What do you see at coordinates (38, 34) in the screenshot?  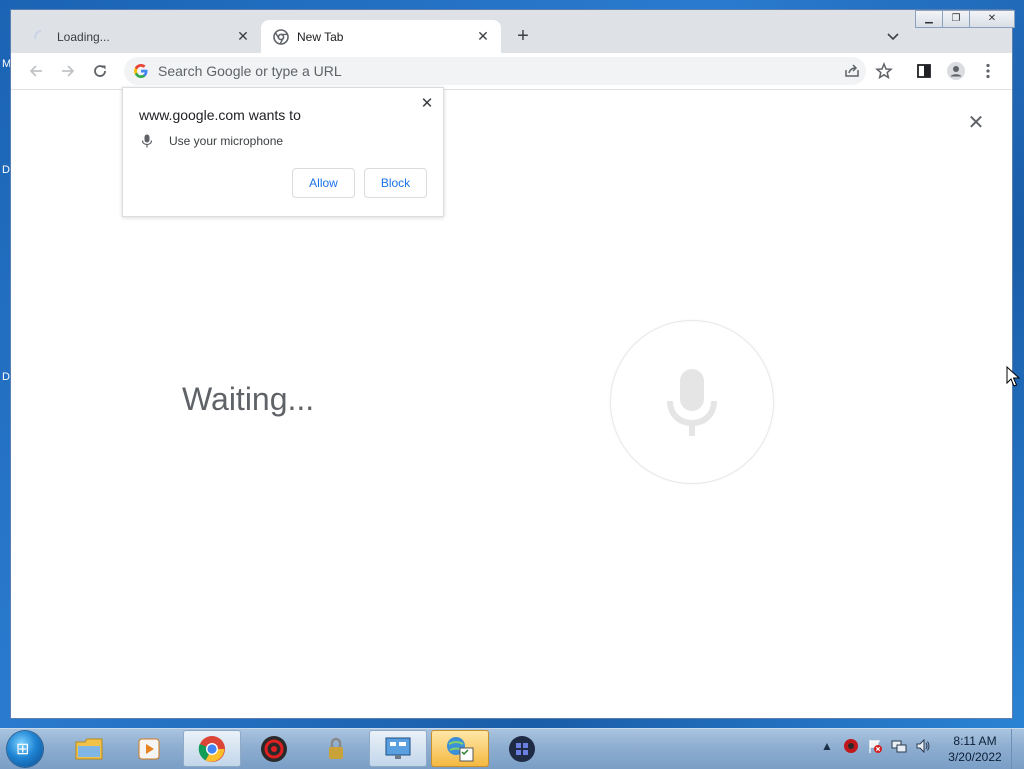 I see `loading-spinner-icon` at bounding box center [38, 34].